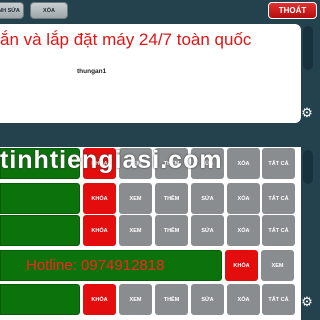 The height and width of the screenshot is (320, 320). I want to click on edit-button: NH SỬA, so click(12, 10).